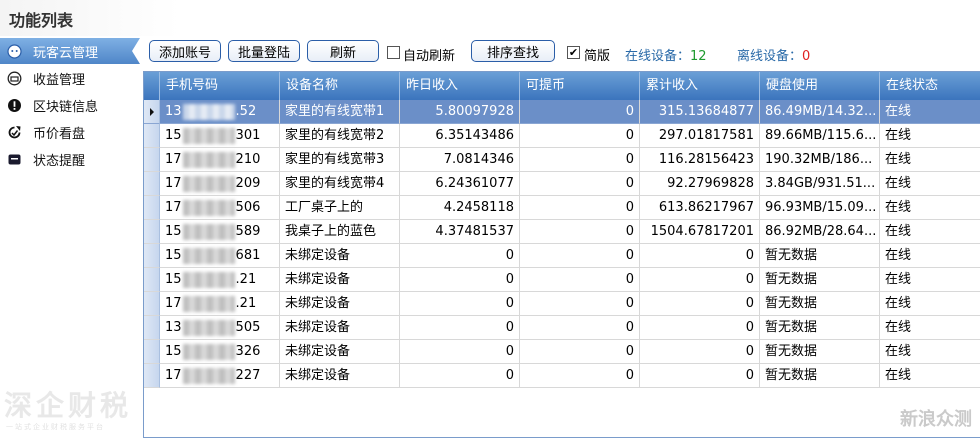 This screenshot has height=438, width=980. Describe the element at coordinates (460, 86) in the screenshot. I see `header-yesterday-income: 昨日收入` at that location.